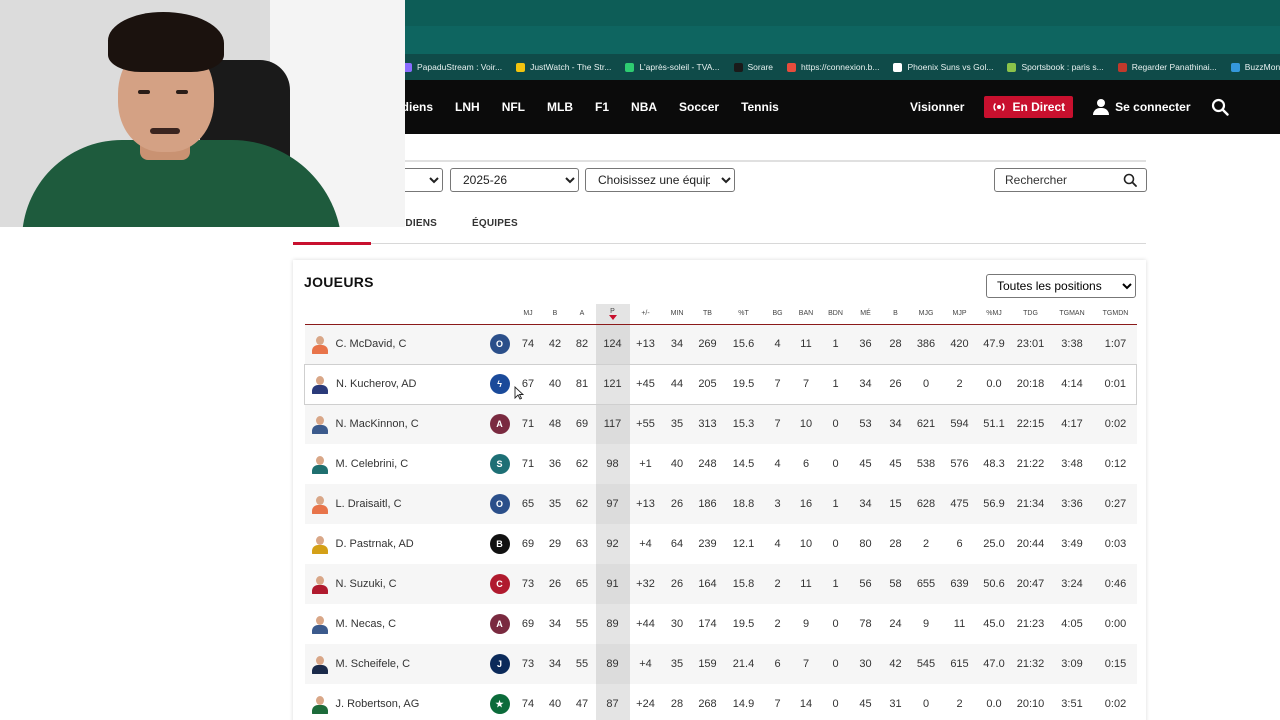  I want to click on signin-link: Se connecter, so click(1142, 107).